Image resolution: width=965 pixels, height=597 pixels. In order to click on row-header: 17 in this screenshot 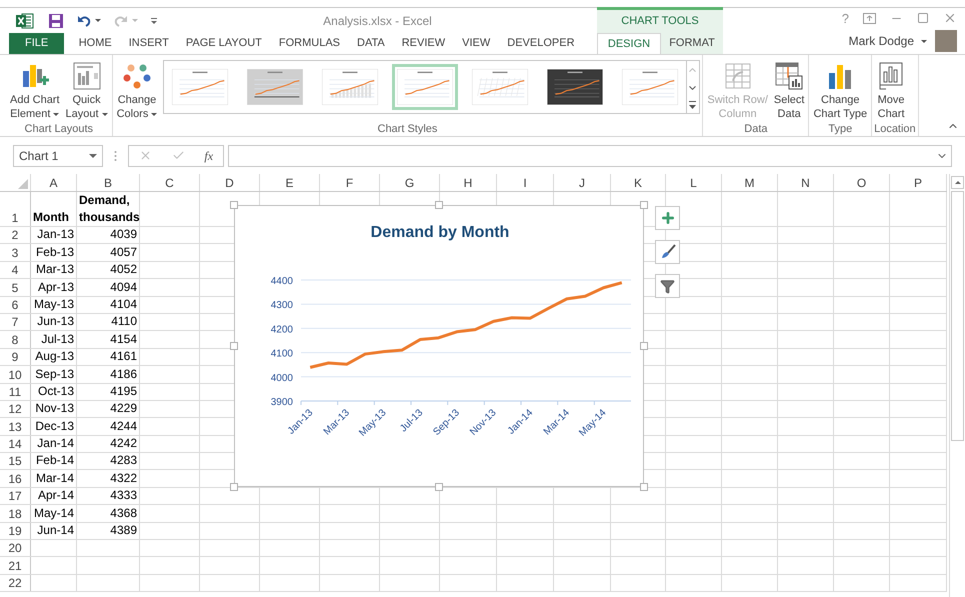, I will do `click(15, 496)`.